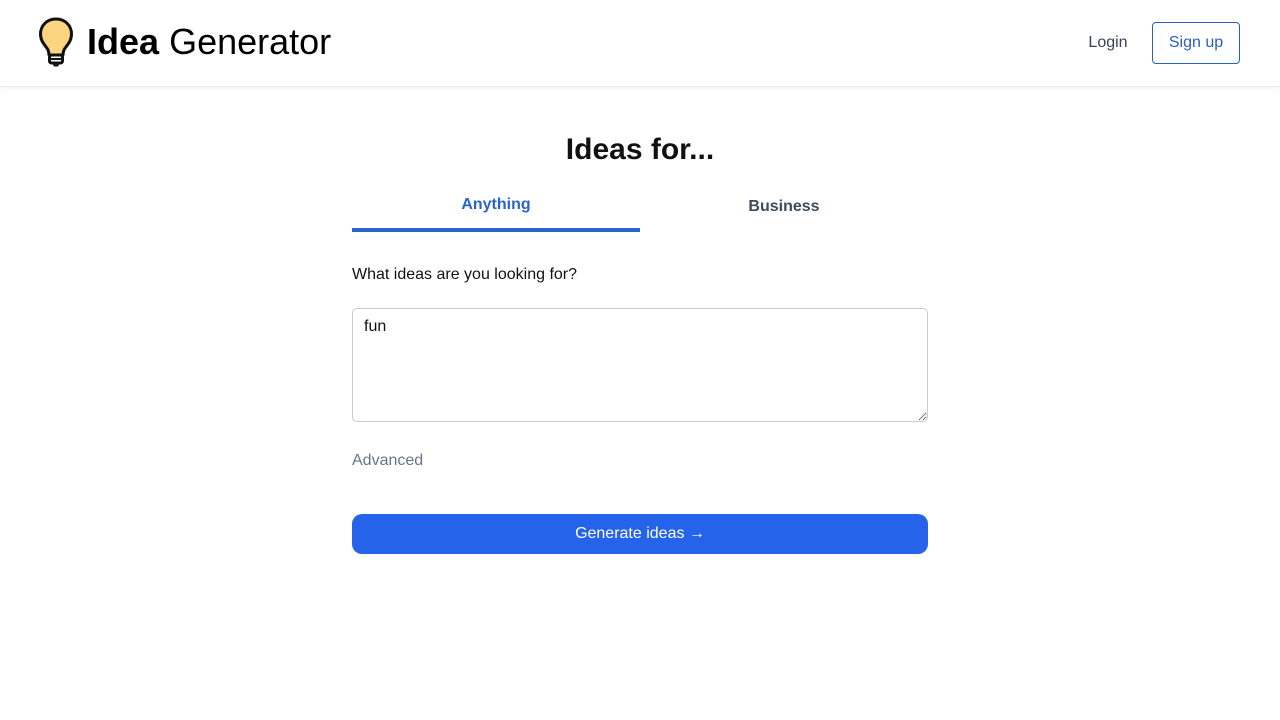 The image size is (1280, 720). Describe the element at coordinates (123, 41) in the screenshot. I see `logo-bold-text: Idea` at that location.